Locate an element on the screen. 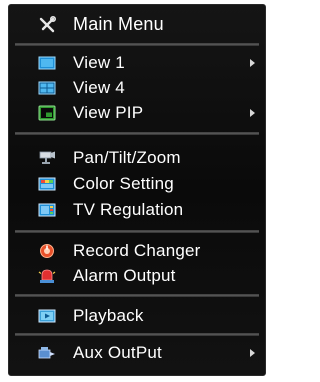 This screenshot has height=382, width=320. tools-icon is located at coordinates (47, 24).